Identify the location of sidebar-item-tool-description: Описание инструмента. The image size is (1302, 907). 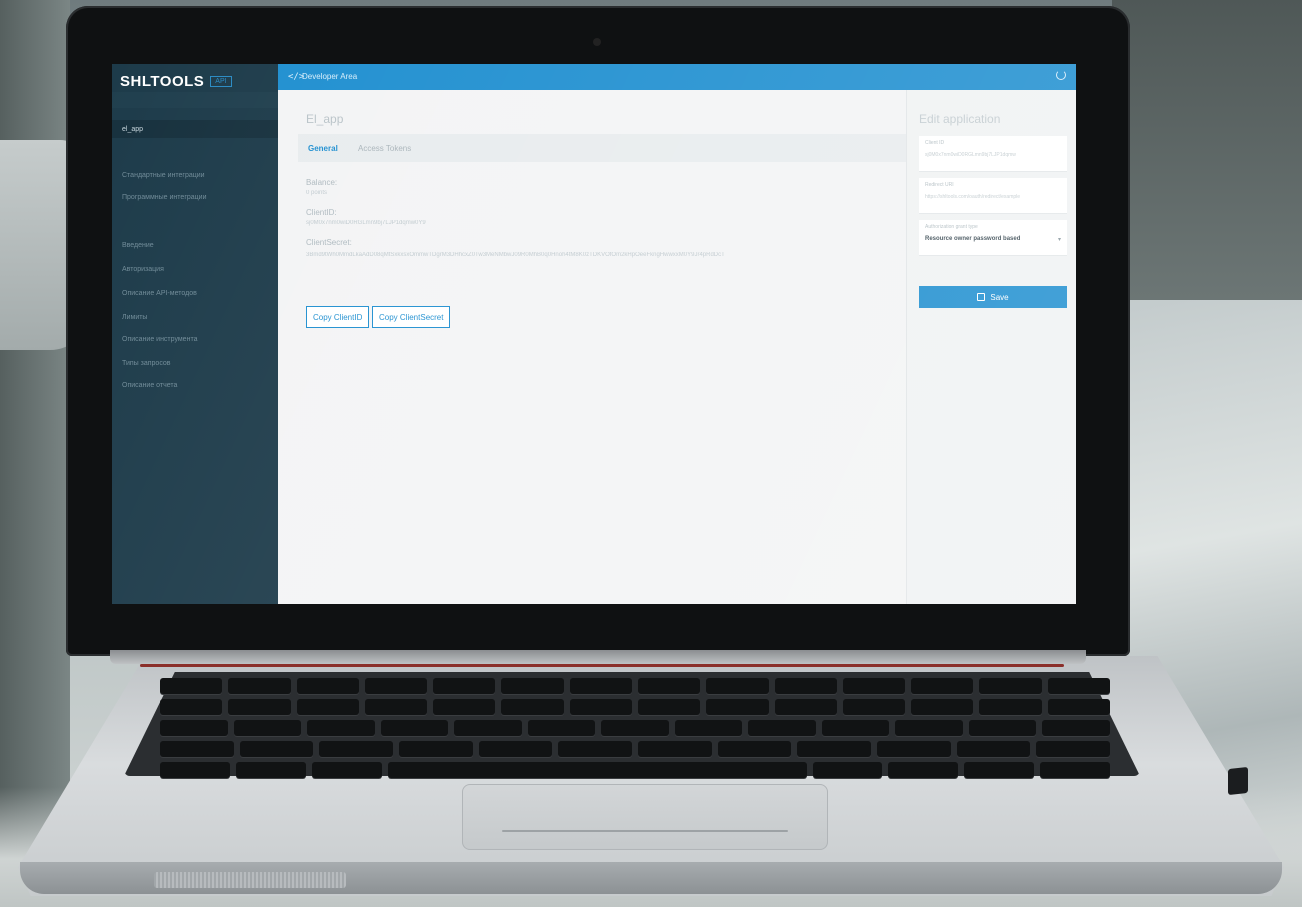
(195, 339).